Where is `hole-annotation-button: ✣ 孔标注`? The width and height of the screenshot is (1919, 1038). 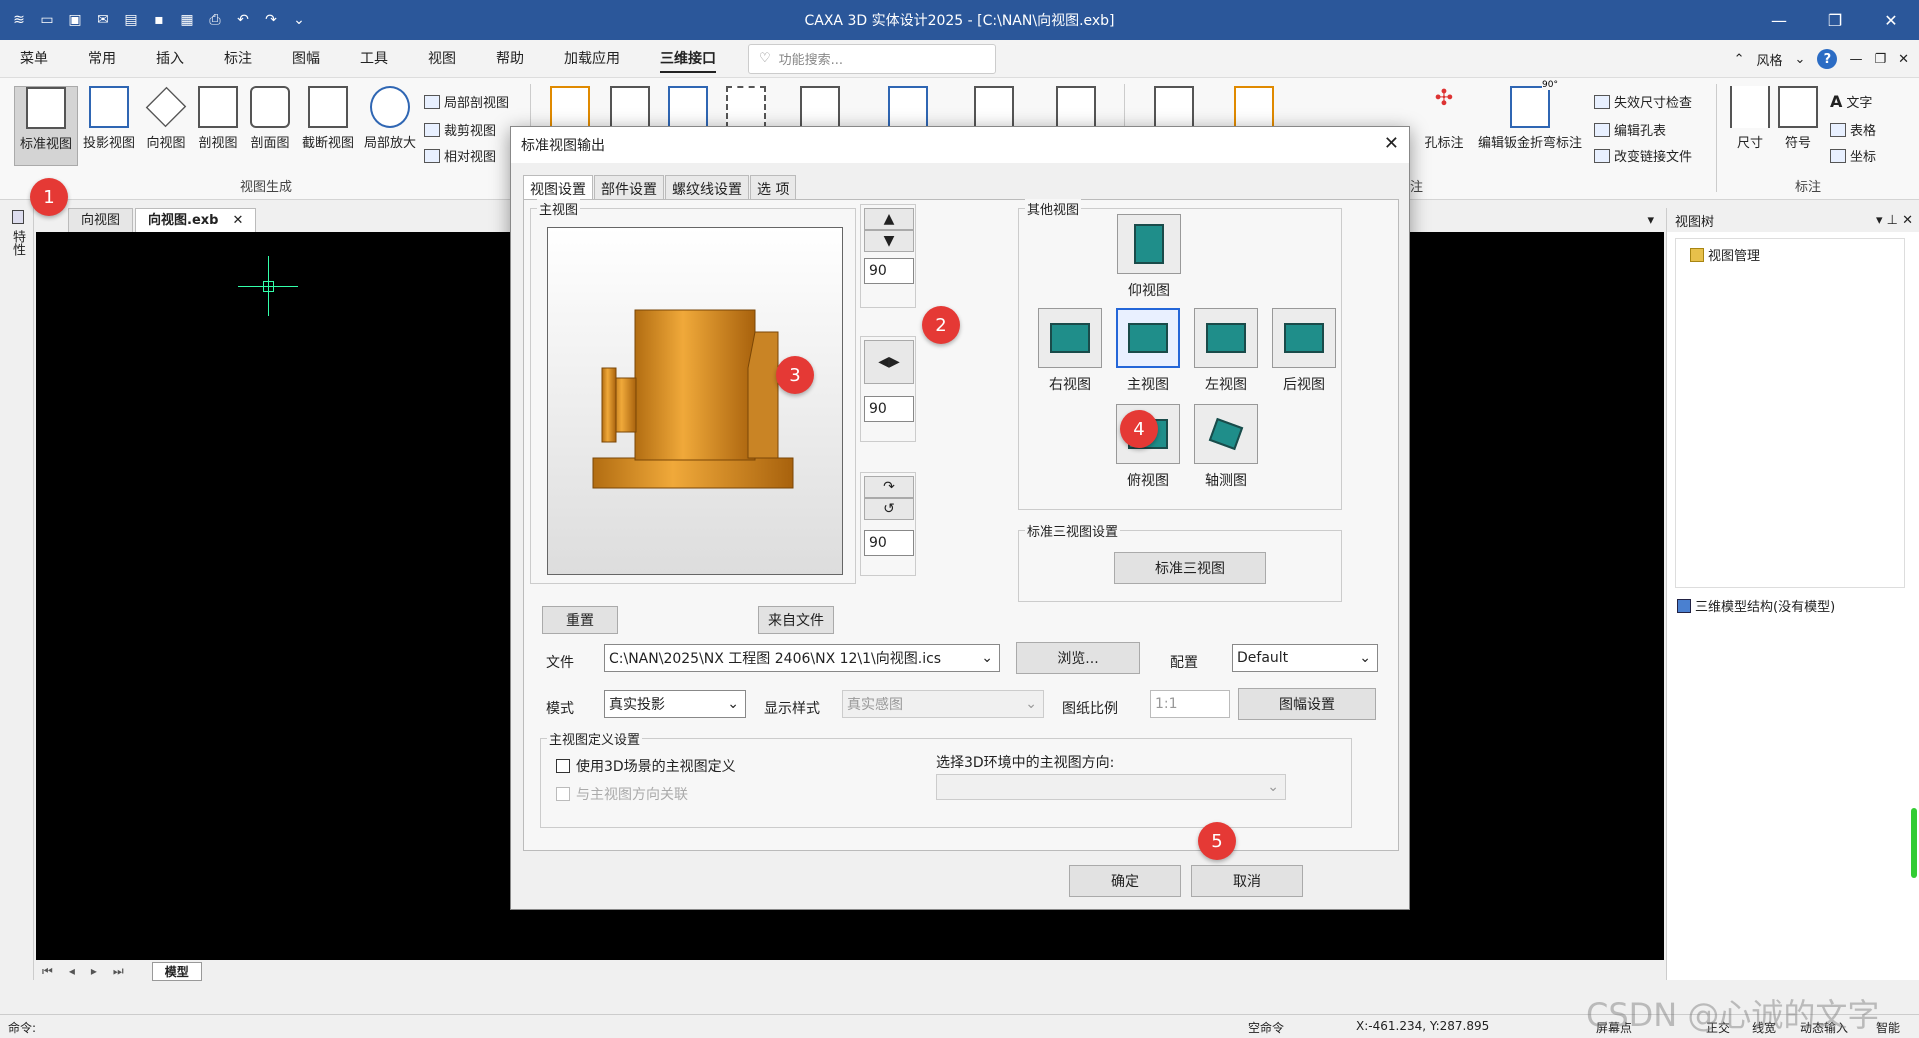
hole-annotation-button: ✣ 孔标注 is located at coordinates (1444, 118).